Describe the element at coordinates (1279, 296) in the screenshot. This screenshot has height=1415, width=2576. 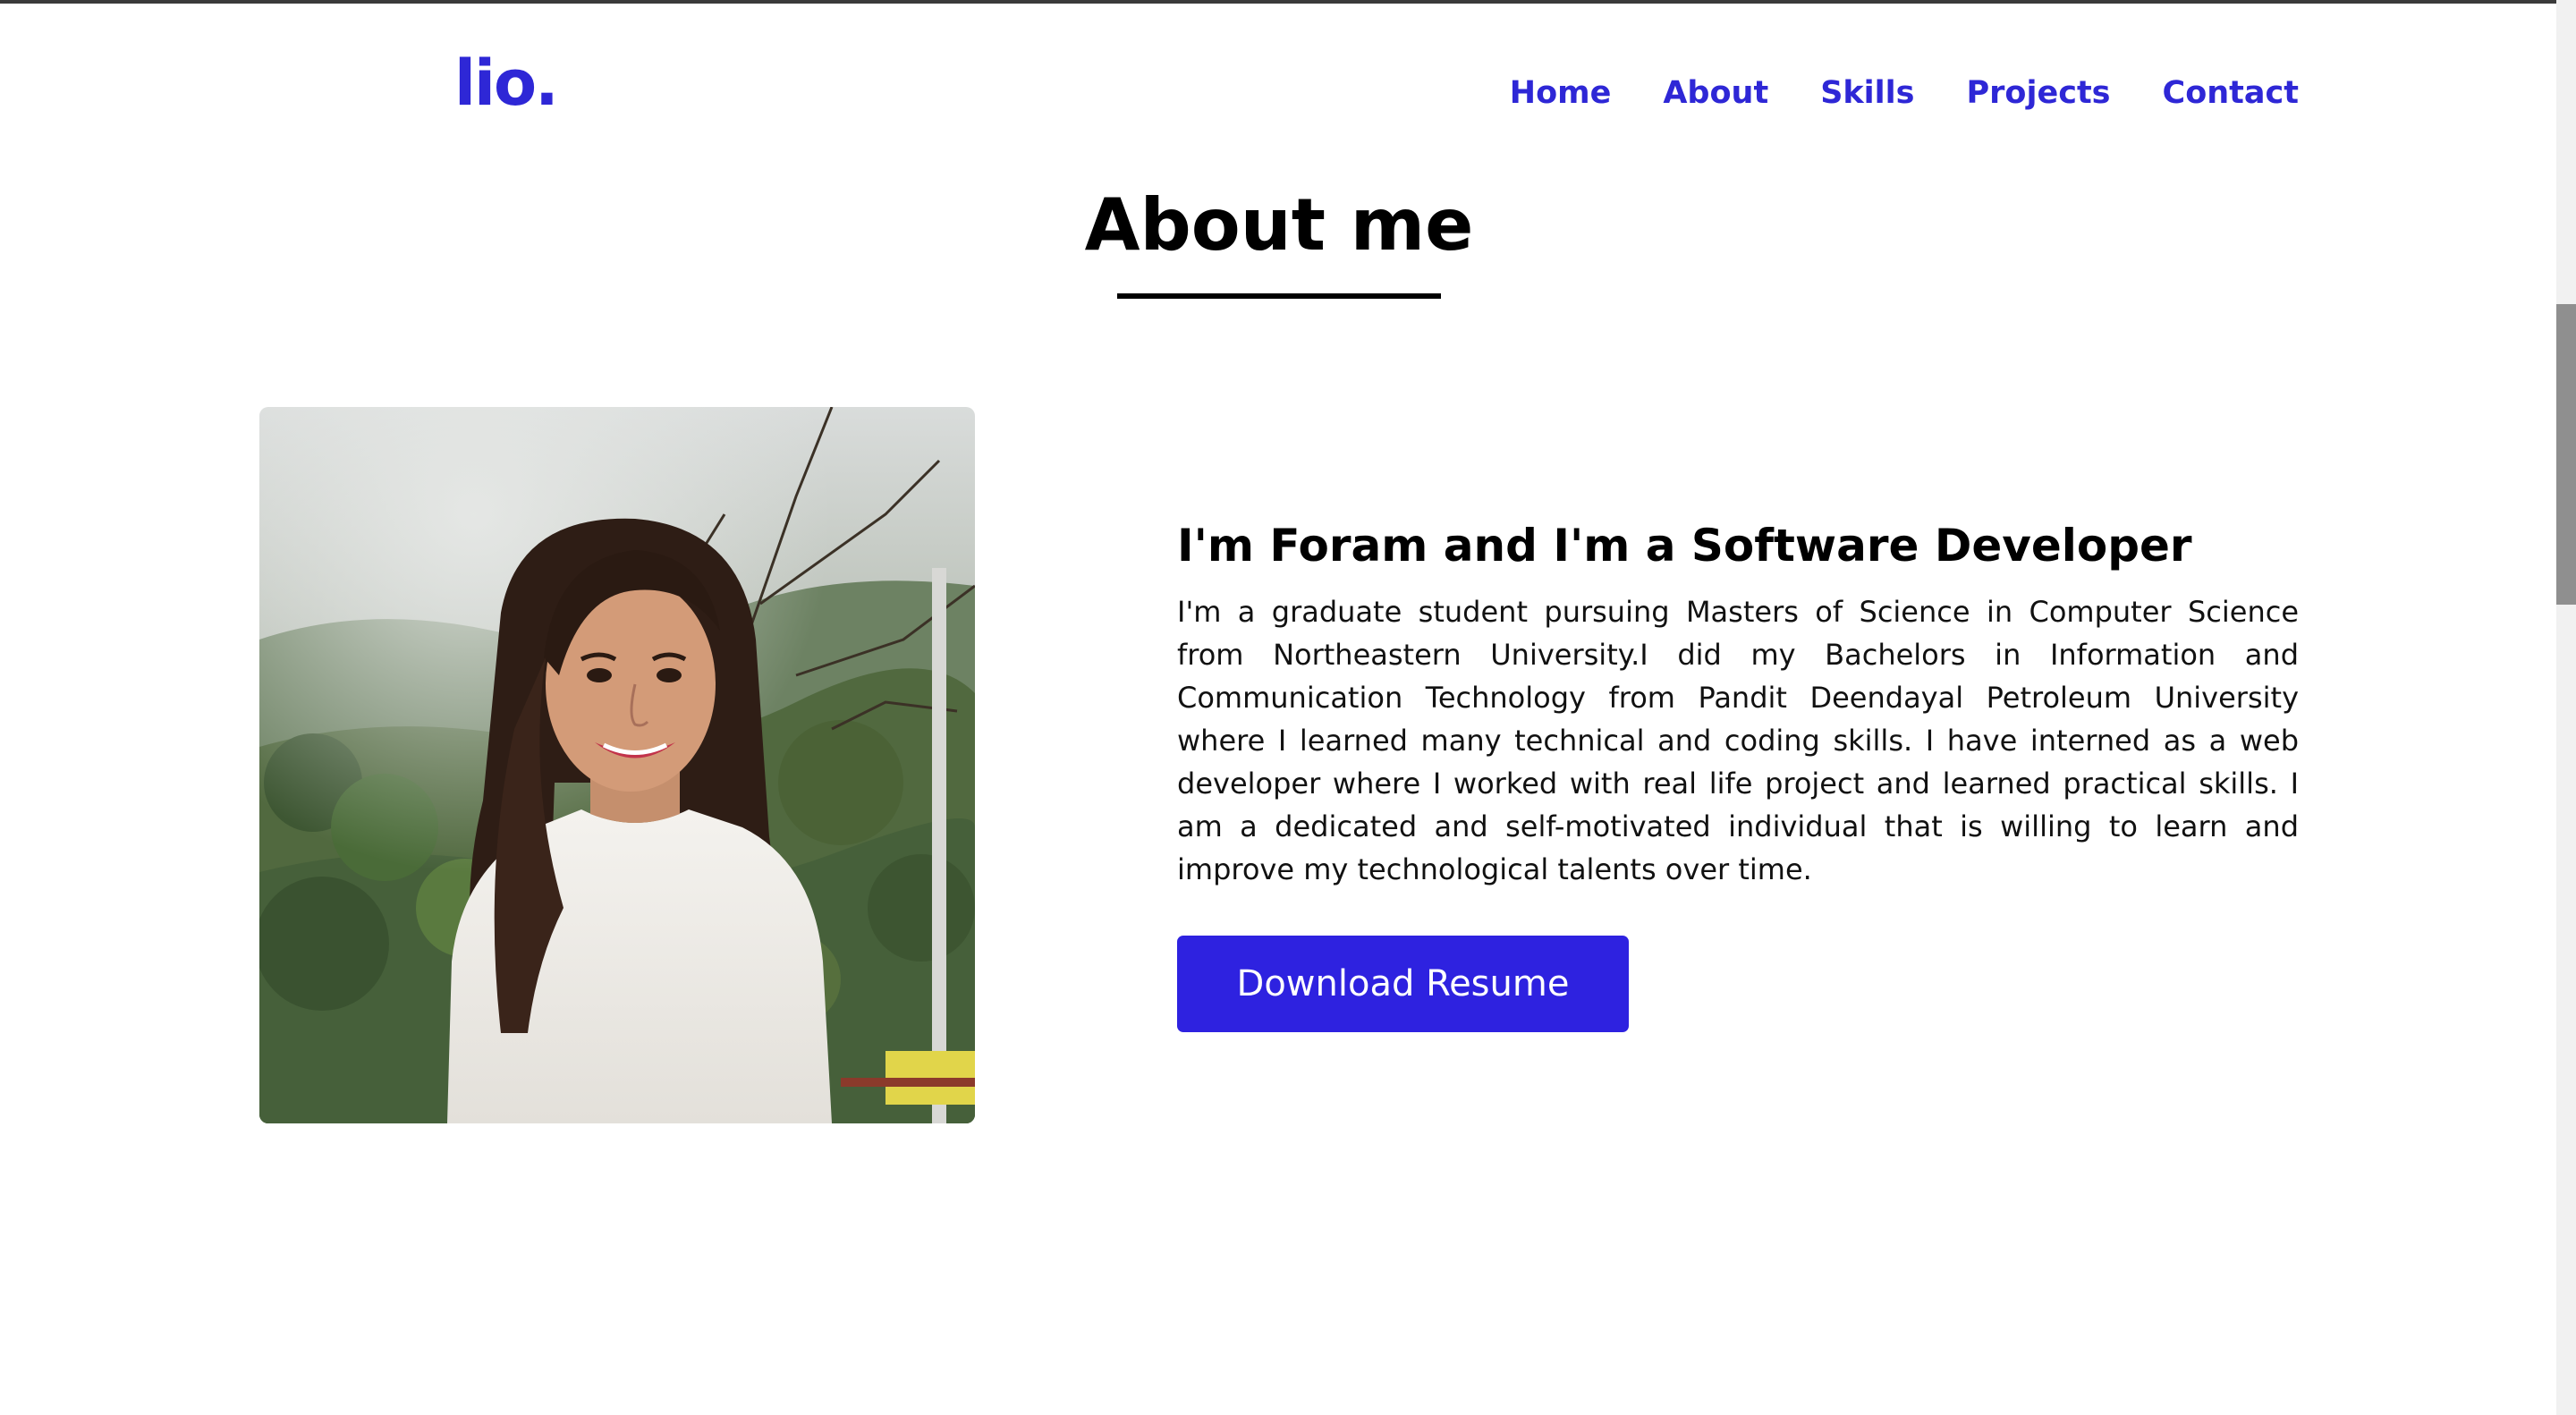
I see `title-underline` at that location.